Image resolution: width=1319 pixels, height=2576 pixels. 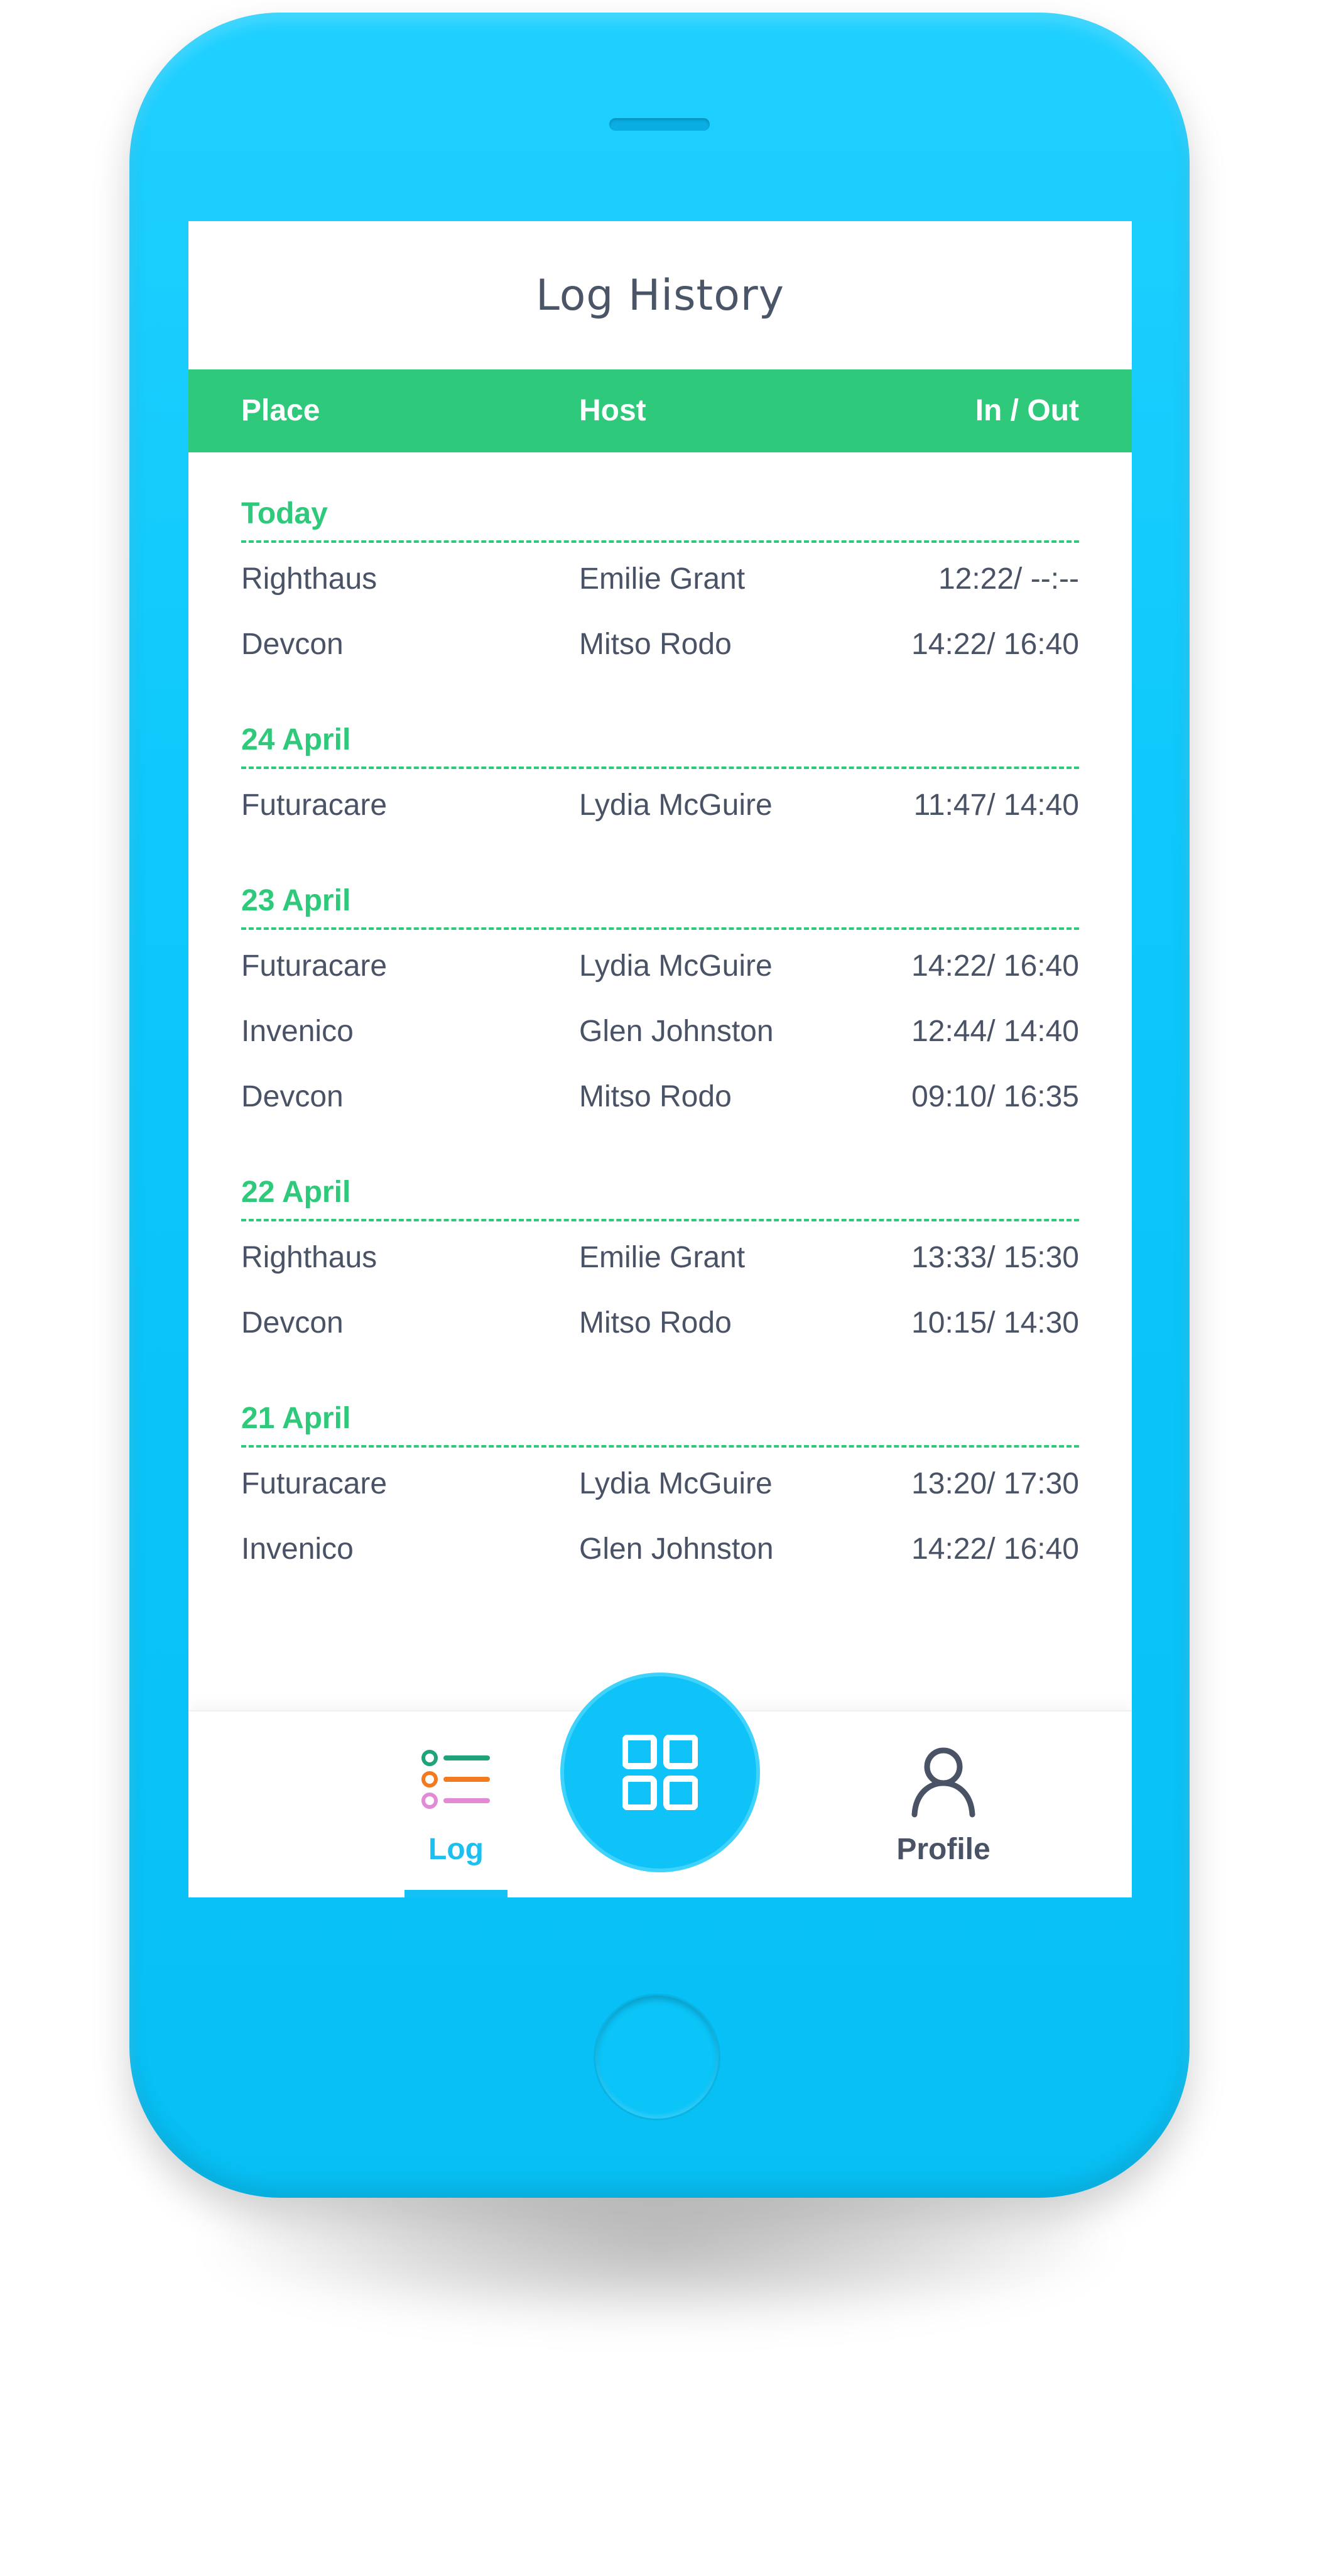 I want to click on group-date-label: 23 April, so click(x=296, y=901).